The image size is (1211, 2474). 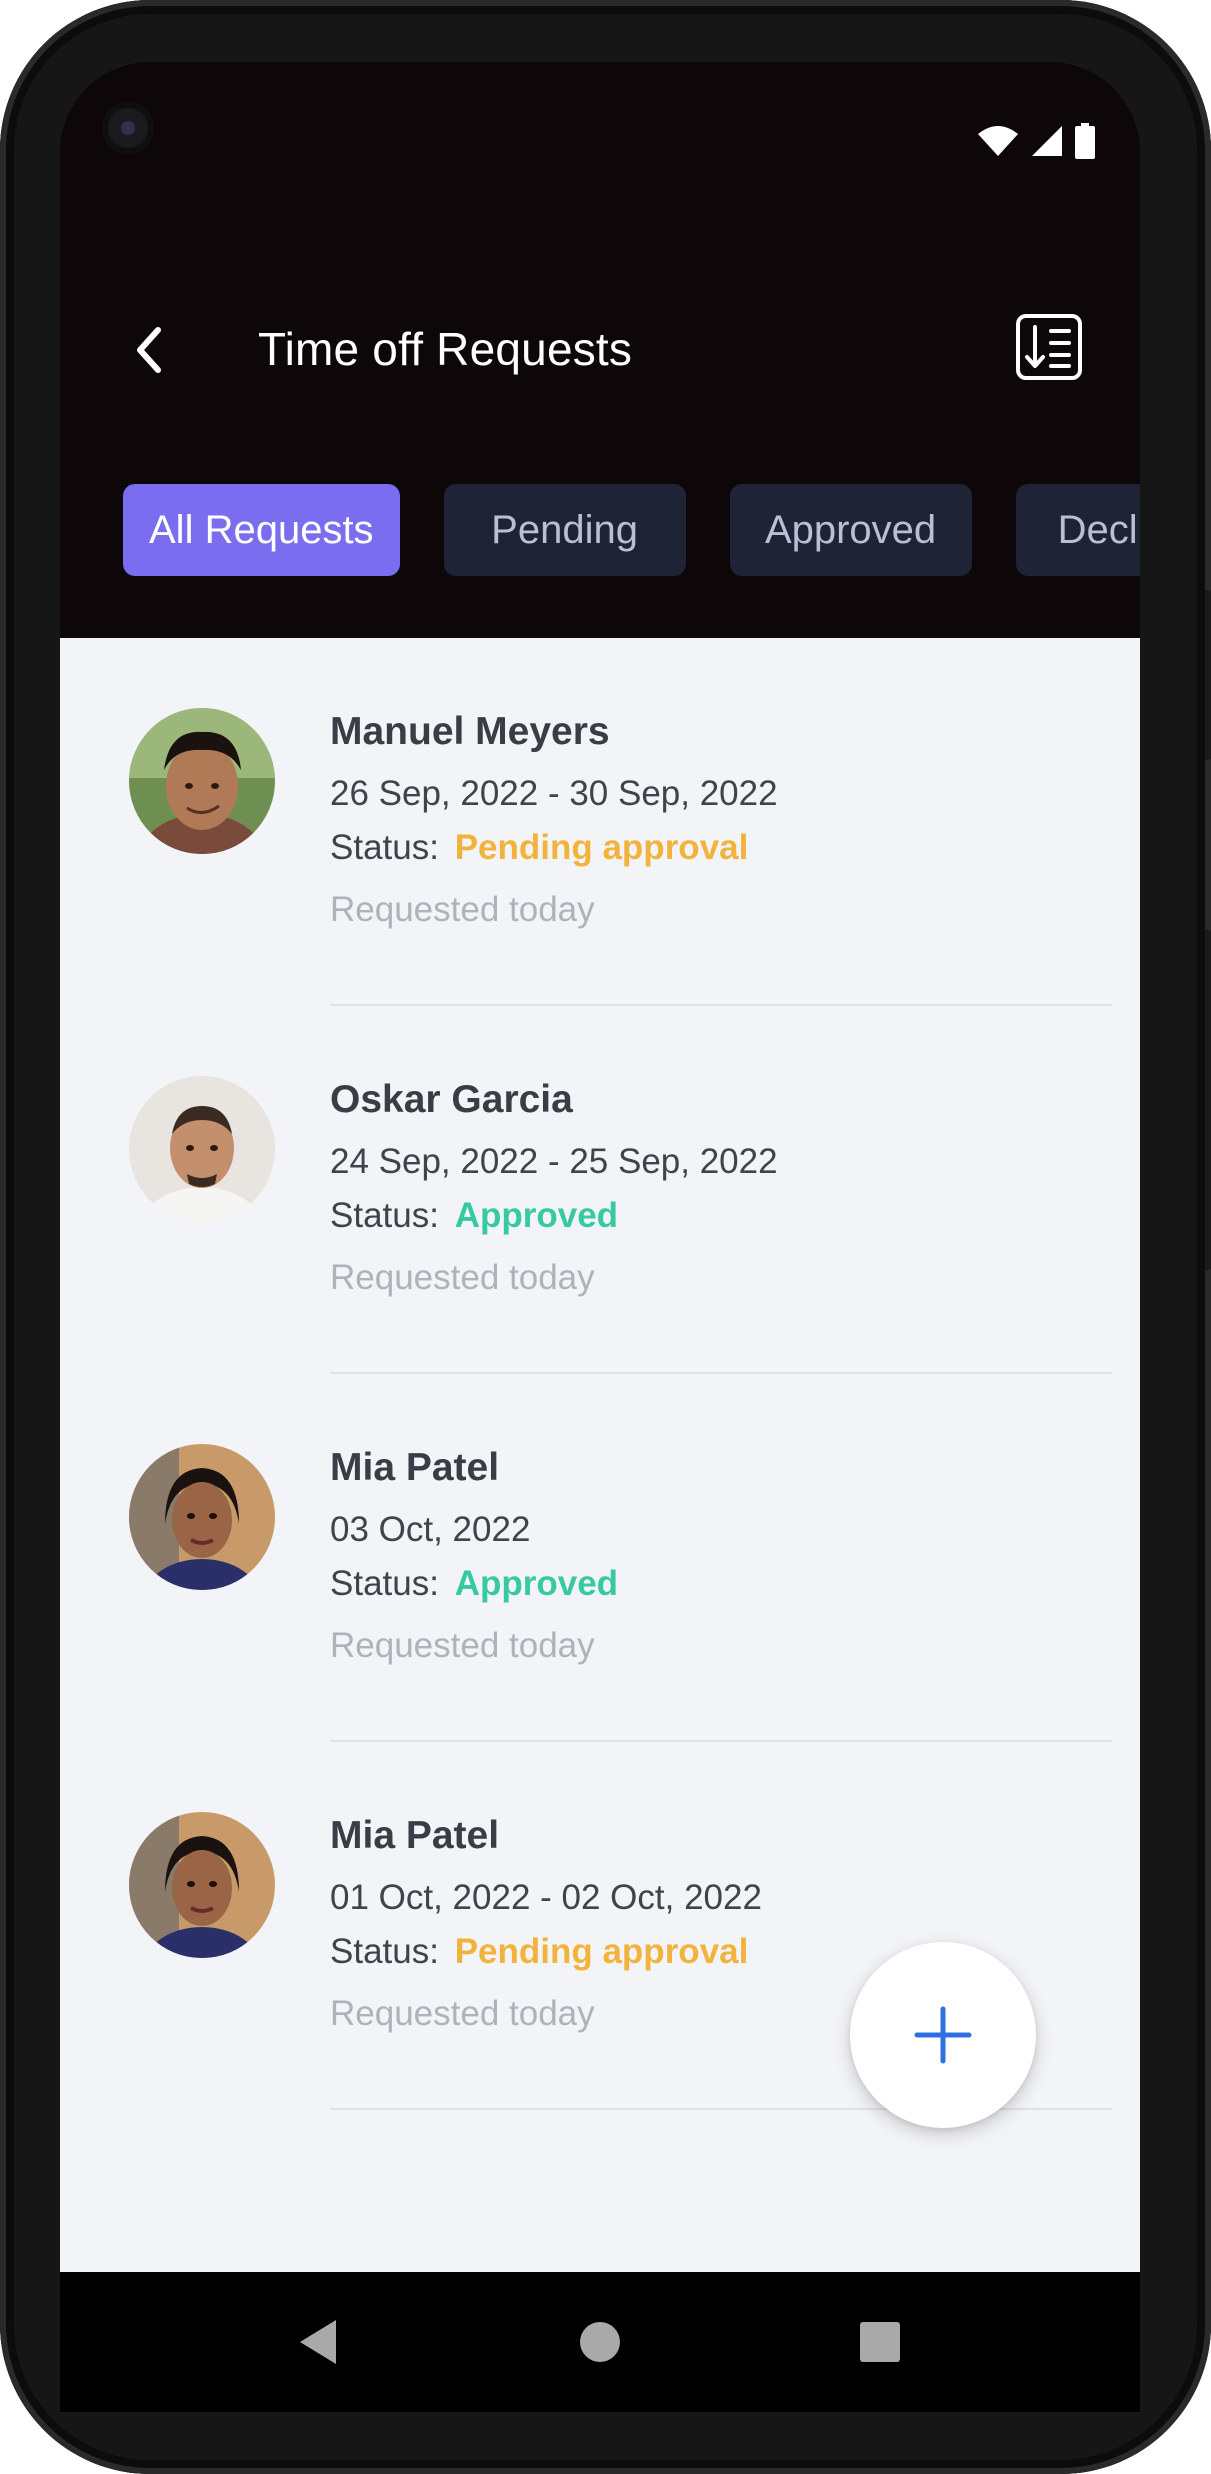 What do you see at coordinates (850, 530) in the screenshot?
I see `tab-approved: Approved` at bounding box center [850, 530].